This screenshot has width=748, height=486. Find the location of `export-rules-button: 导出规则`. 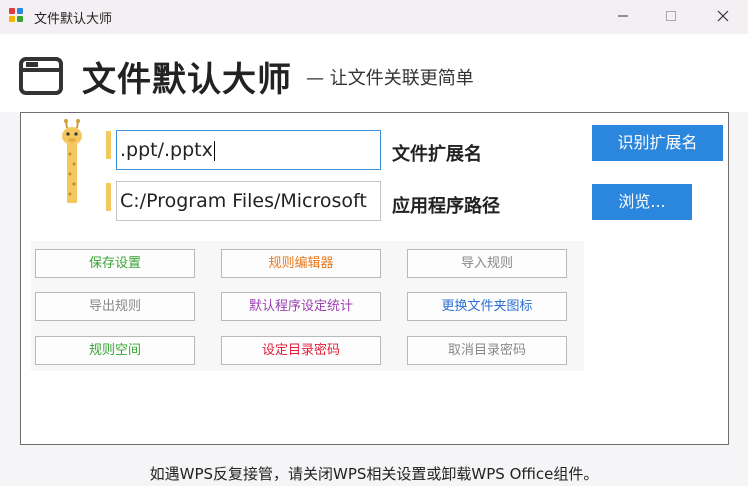

export-rules-button: 导出规则 is located at coordinates (115, 306).